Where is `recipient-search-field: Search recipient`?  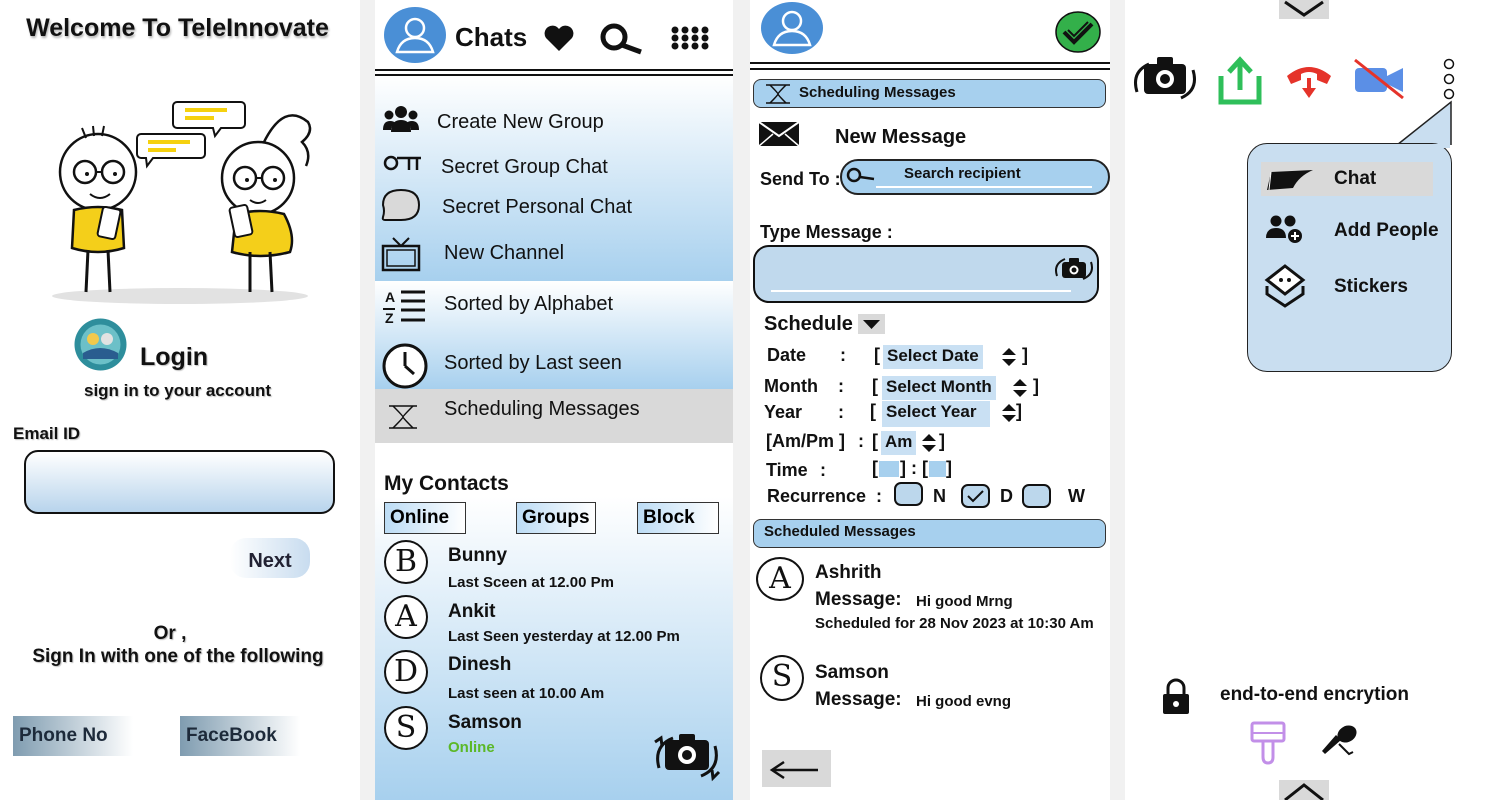
recipient-search-field: Search recipient is located at coordinates (975, 177).